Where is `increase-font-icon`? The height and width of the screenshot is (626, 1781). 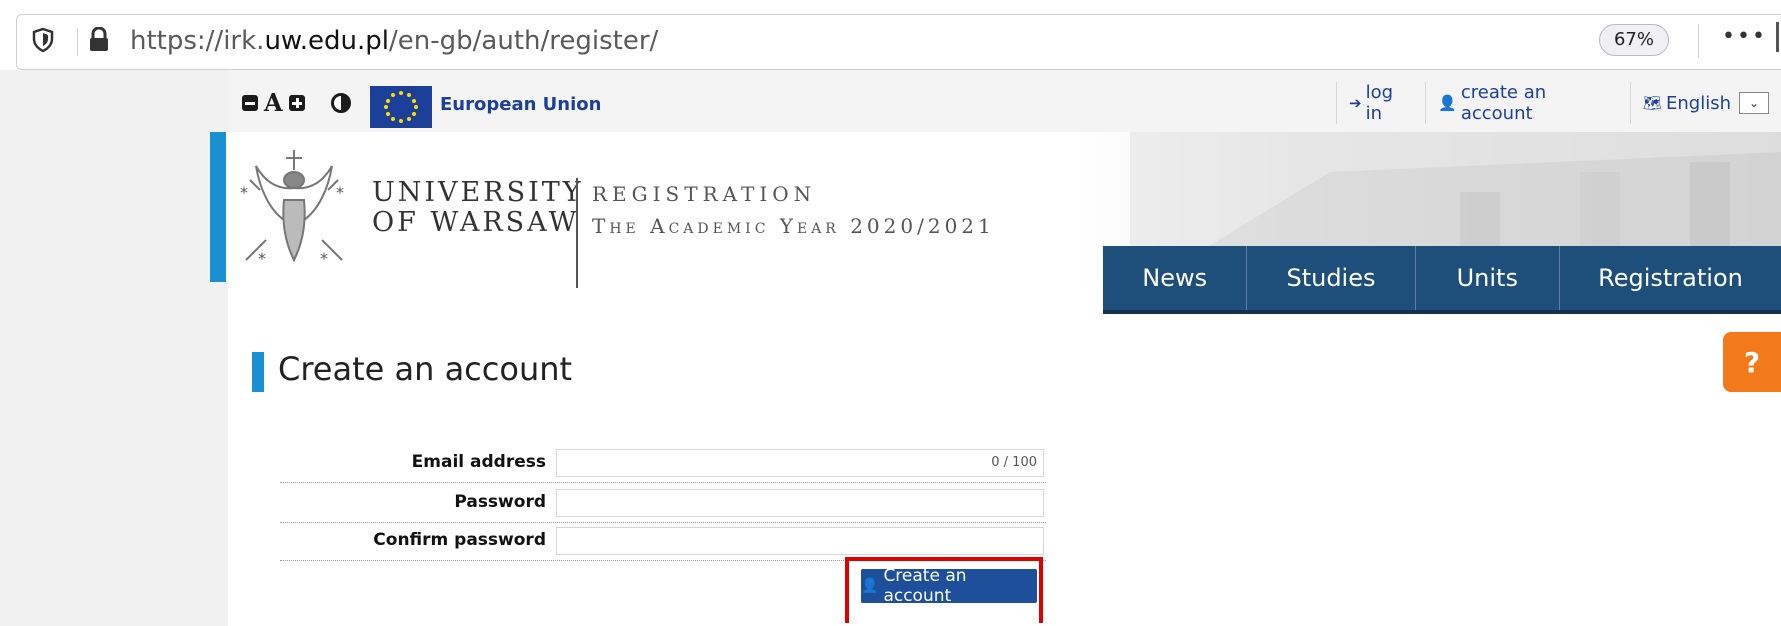 increase-font-icon is located at coordinates (296, 103).